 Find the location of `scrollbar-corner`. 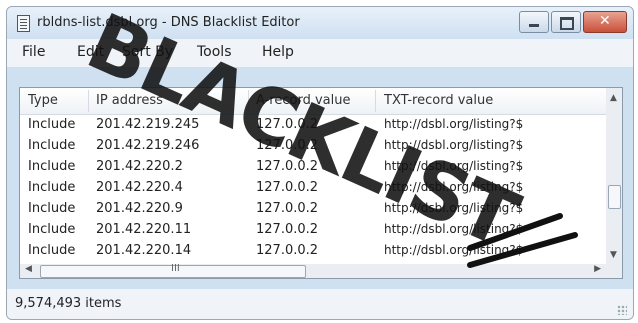

scrollbar-corner is located at coordinates (614, 271).